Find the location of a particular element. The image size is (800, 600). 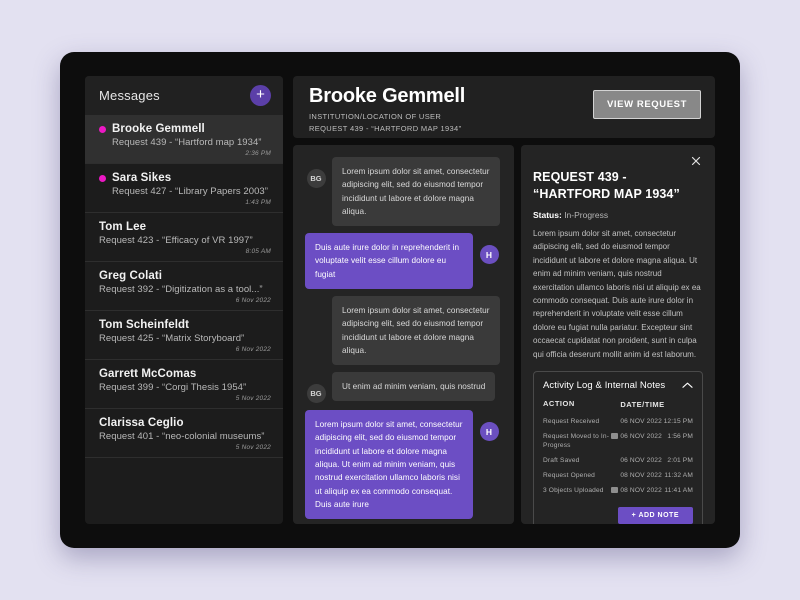

close-icon is located at coordinates (696, 161).